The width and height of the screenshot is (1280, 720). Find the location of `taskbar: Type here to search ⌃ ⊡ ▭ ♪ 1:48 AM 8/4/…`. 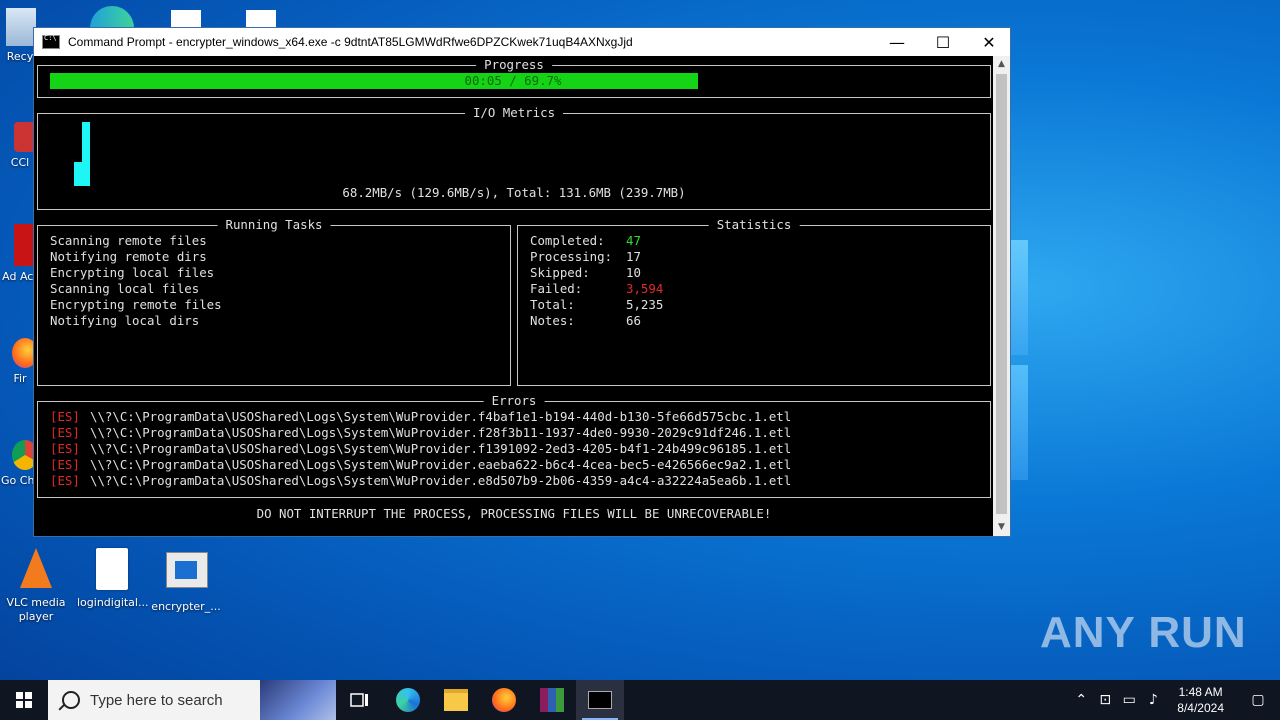

taskbar: Type here to search ⌃ ⊡ ▭ ♪ 1:48 AM 8/4/… is located at coordinates (640, 700).